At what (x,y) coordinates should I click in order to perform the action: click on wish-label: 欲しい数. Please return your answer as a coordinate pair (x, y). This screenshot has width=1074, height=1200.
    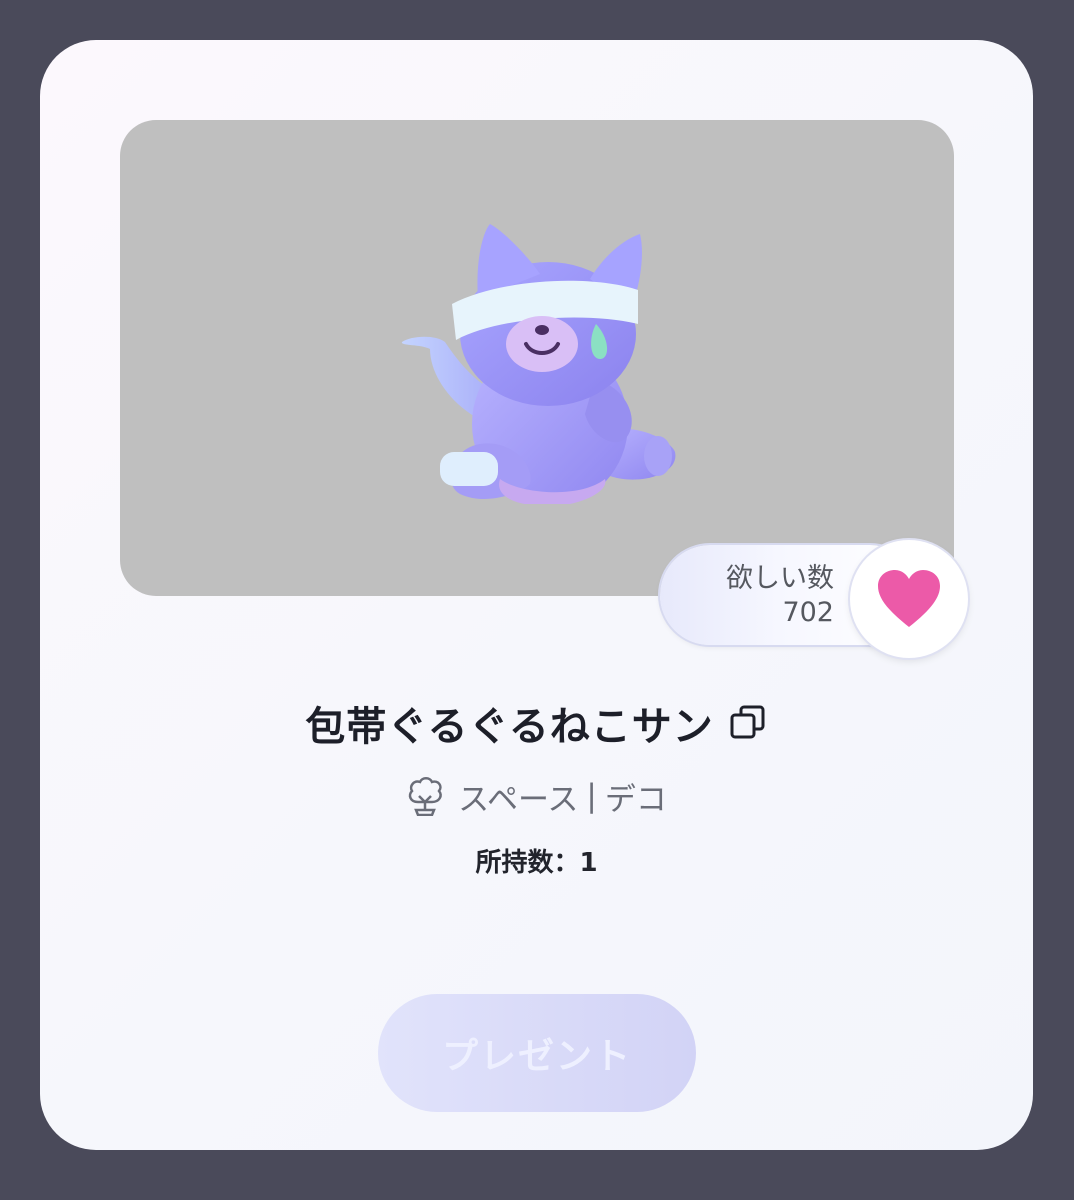
    Looking at the image, I should click on (780, 578).